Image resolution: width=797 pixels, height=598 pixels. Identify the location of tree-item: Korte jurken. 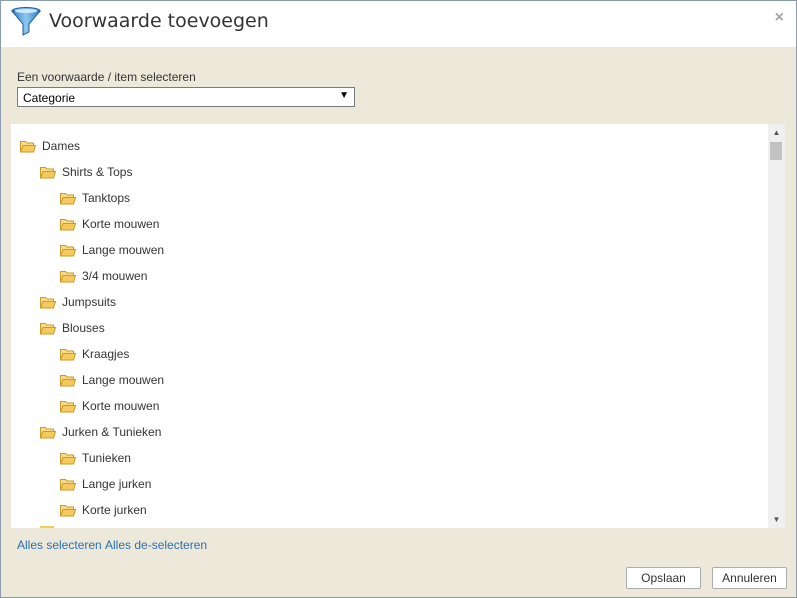
(103, 510).